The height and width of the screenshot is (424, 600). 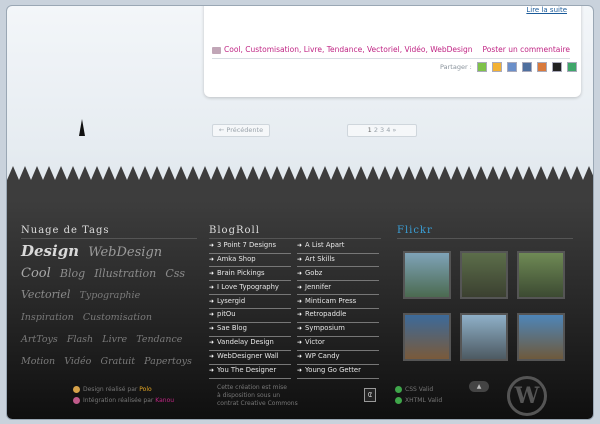 I want to click on css-valid-link: CSS Valid, so click(x=419, y=389).